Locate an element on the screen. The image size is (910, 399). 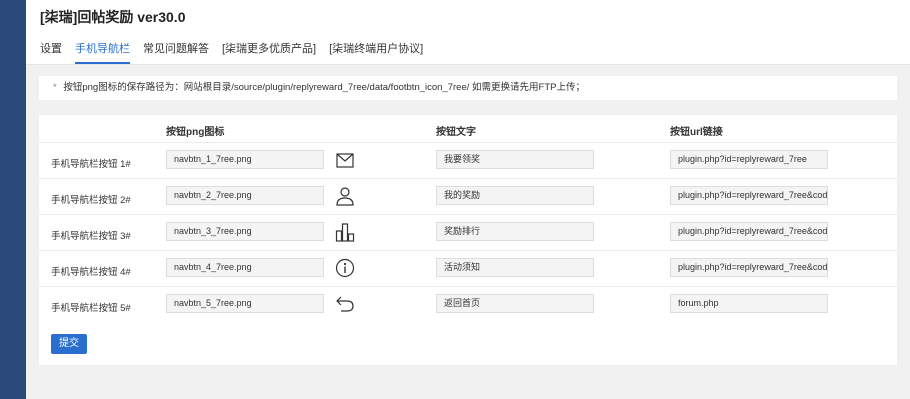
row-label: 手机导航栏按钮 3# is located at coordinates (91, 236).